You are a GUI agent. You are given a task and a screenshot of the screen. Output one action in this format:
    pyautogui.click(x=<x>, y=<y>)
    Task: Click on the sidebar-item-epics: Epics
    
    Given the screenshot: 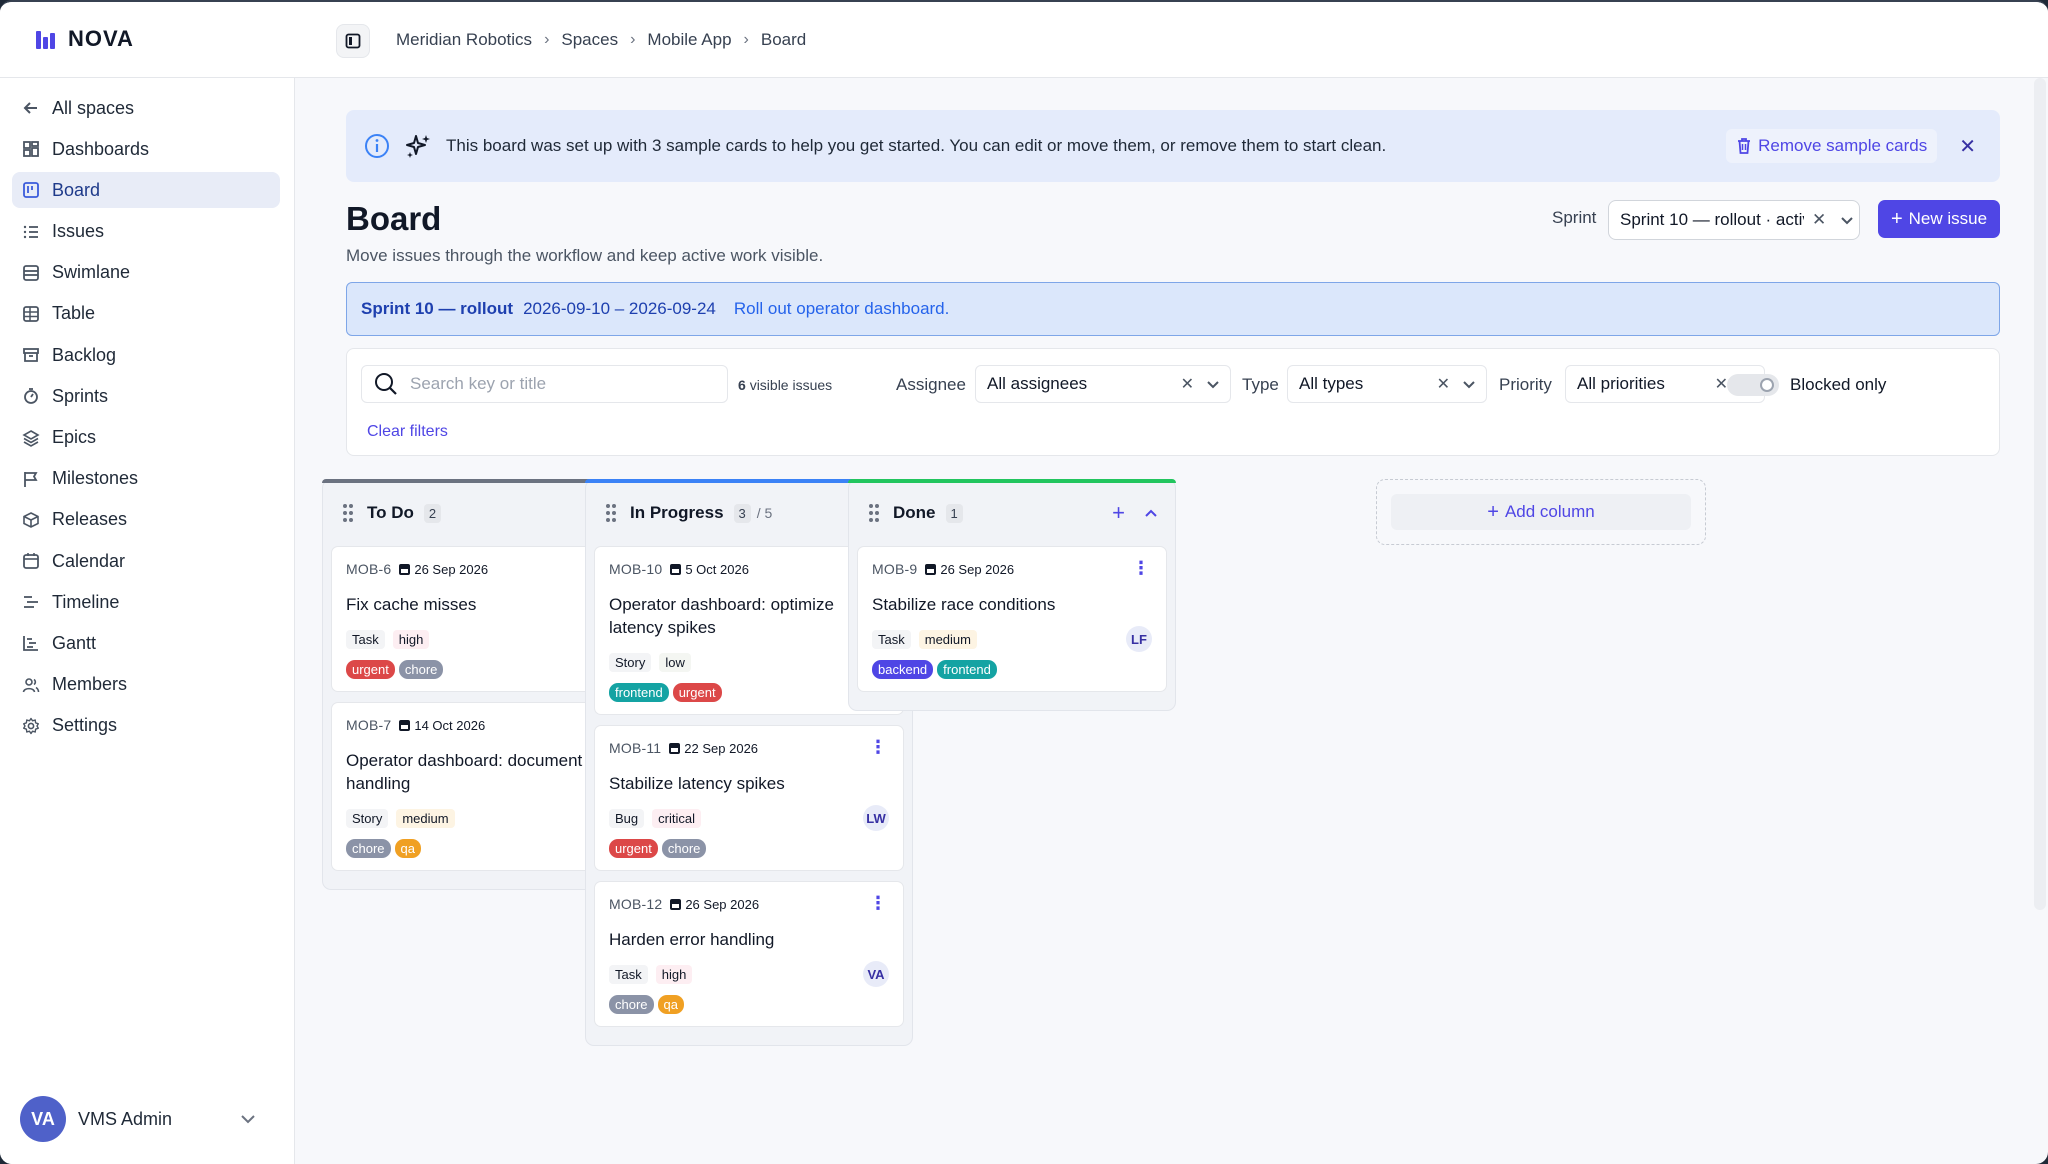 What is the action you would take?
    pyautogui.click(x=146, y=438)
    